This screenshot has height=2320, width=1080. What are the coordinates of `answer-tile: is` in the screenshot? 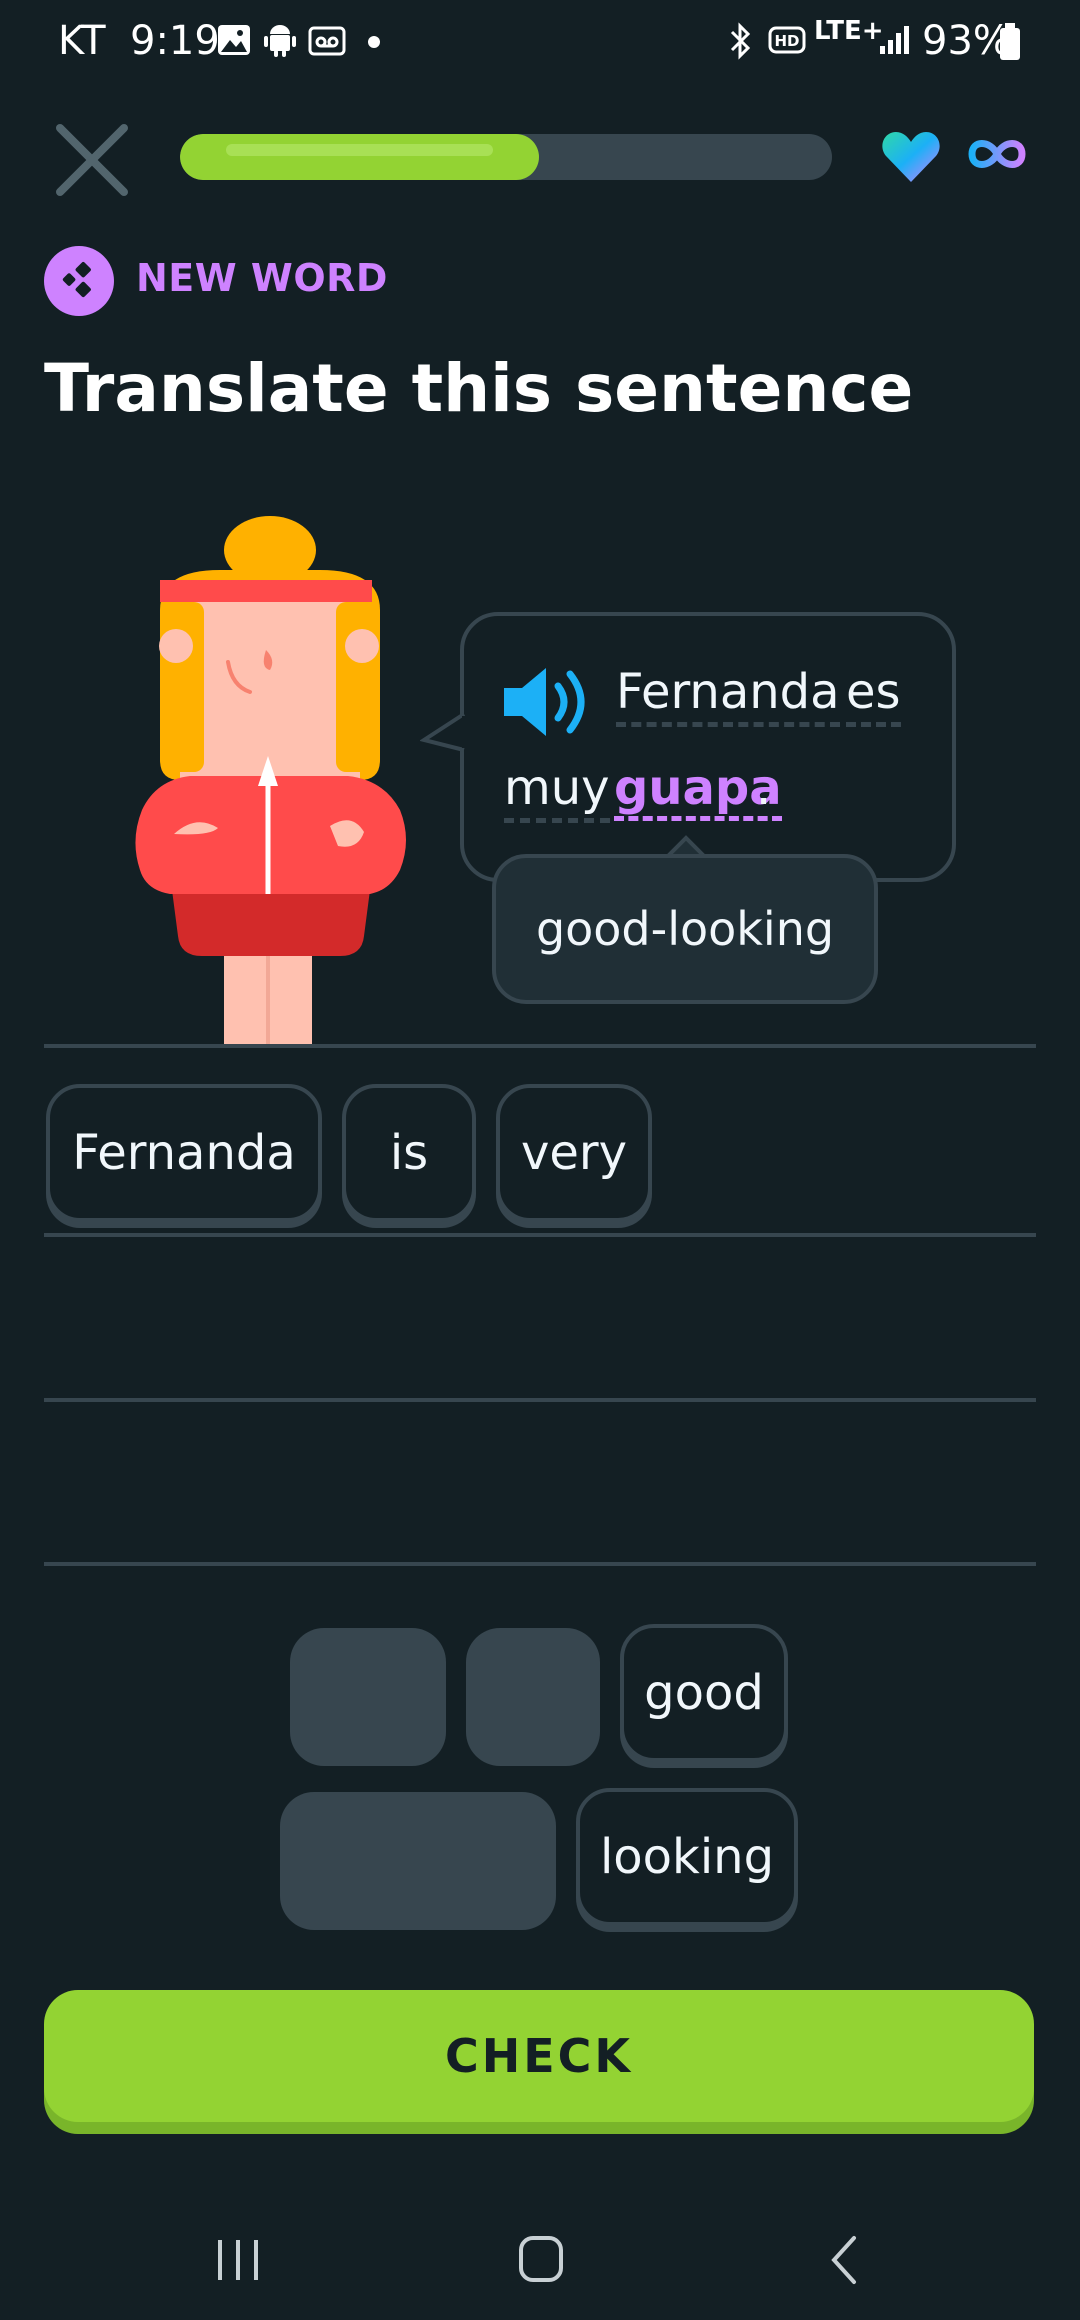 It's located at (409, 1153).